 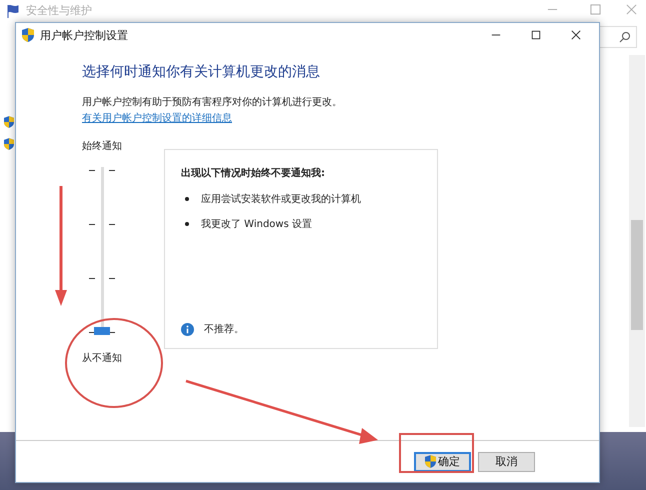 I want to click on info-icon, so click(x=187, y=329).